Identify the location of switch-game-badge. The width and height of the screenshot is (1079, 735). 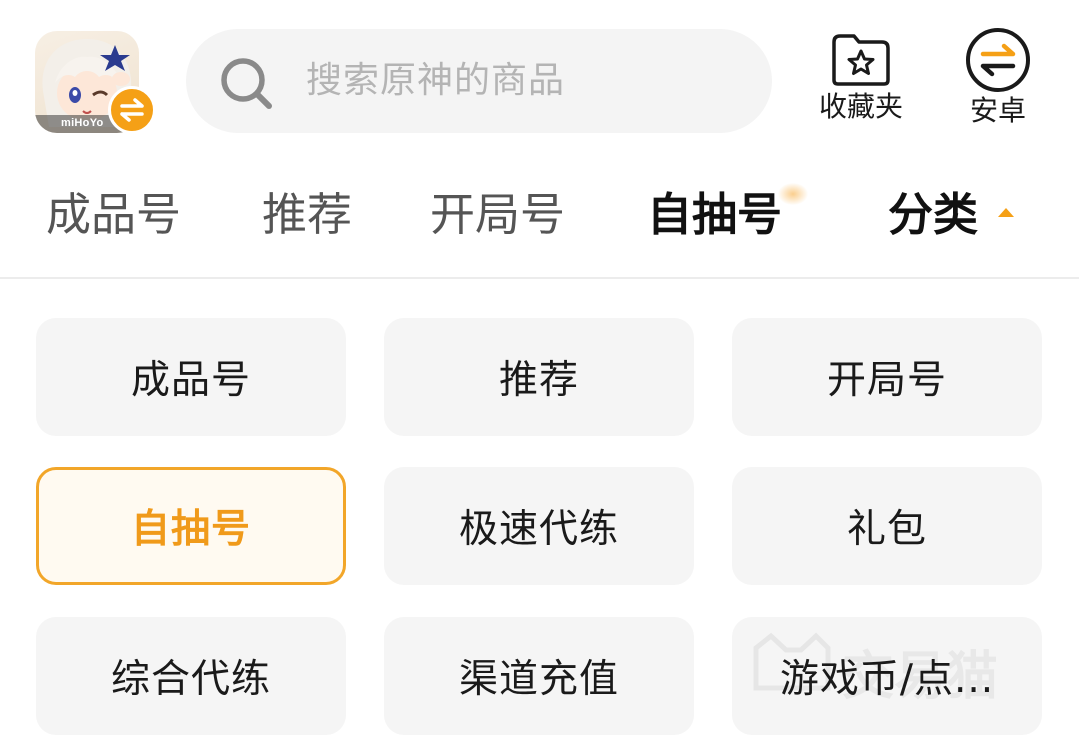
(132, 110).